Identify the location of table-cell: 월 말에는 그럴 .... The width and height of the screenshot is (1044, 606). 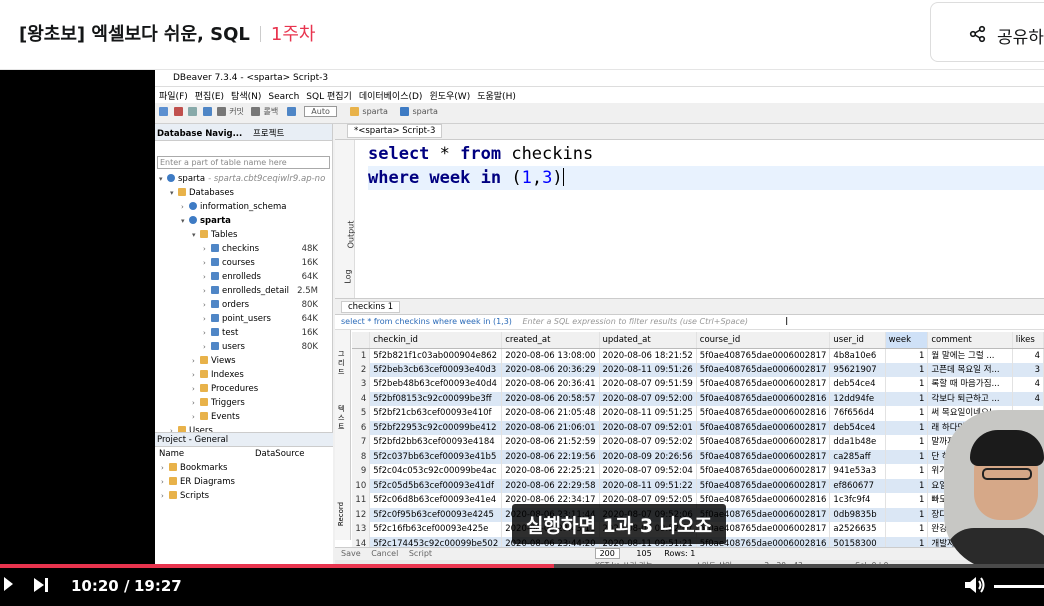
(970, 355).